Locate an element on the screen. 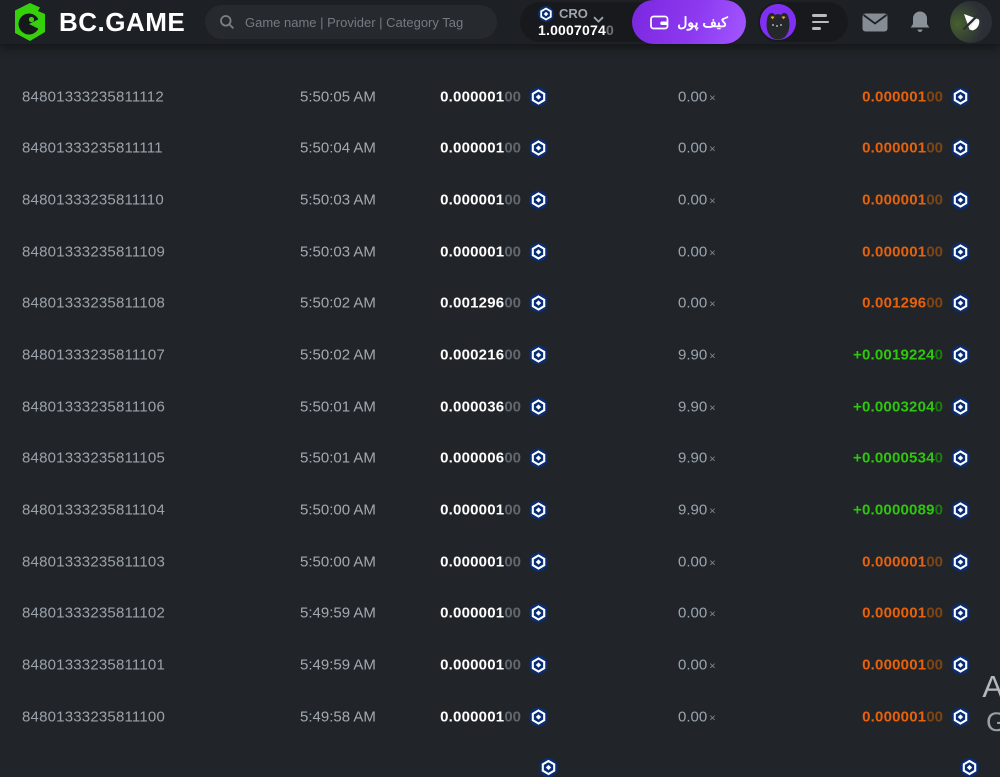  brand-logo: BC.GAME is located at coordinates (97, 22).